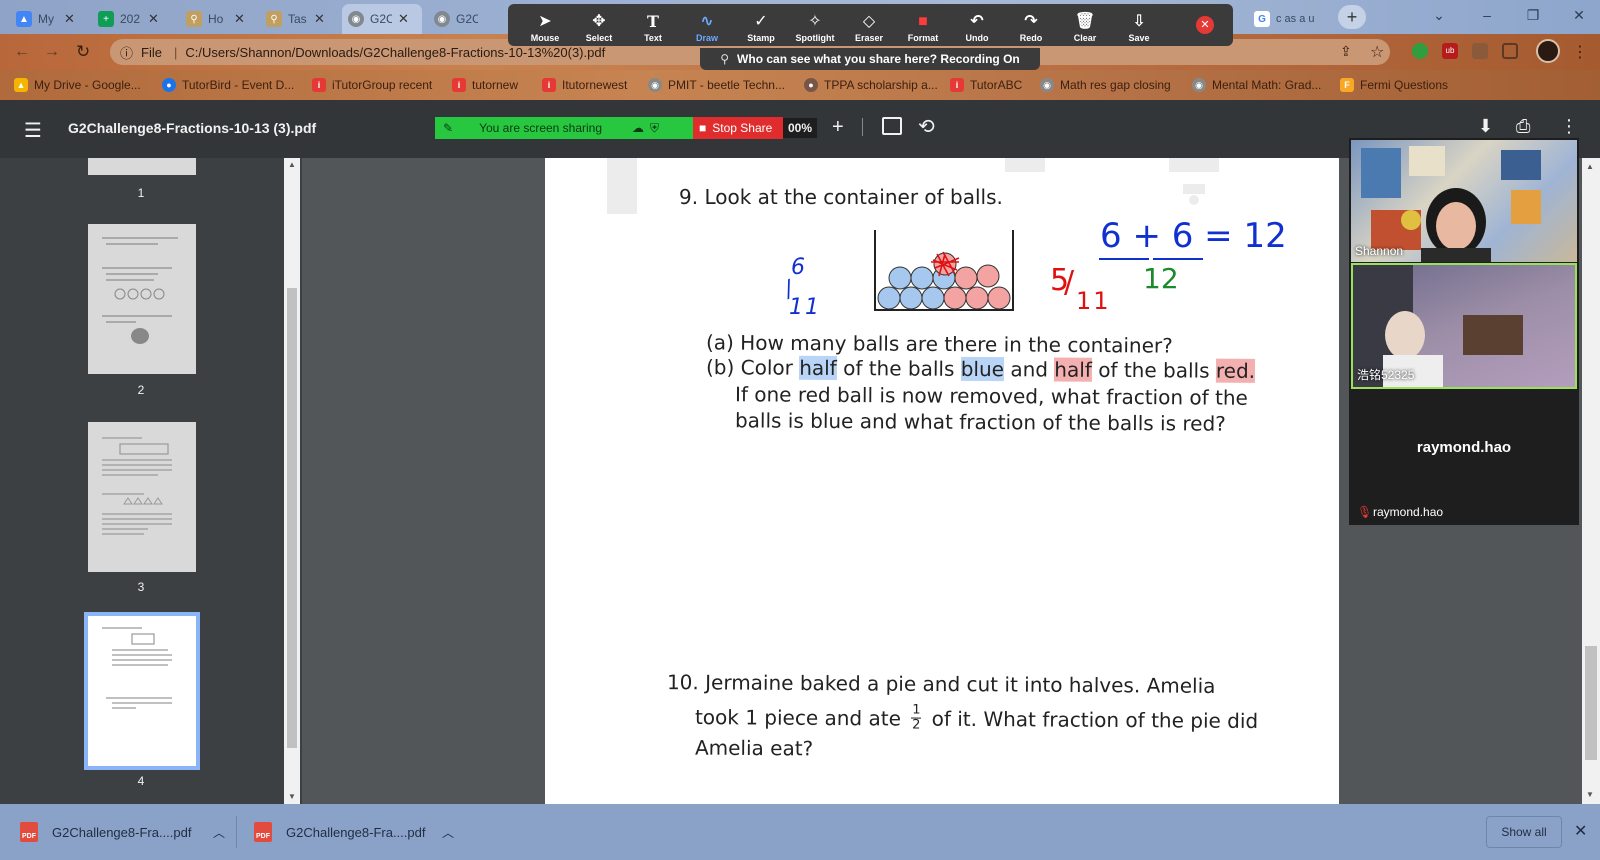 This screenshot has width=1600, height=860. I want to click on extensions-puzzle-icon, so click(1510, 51).